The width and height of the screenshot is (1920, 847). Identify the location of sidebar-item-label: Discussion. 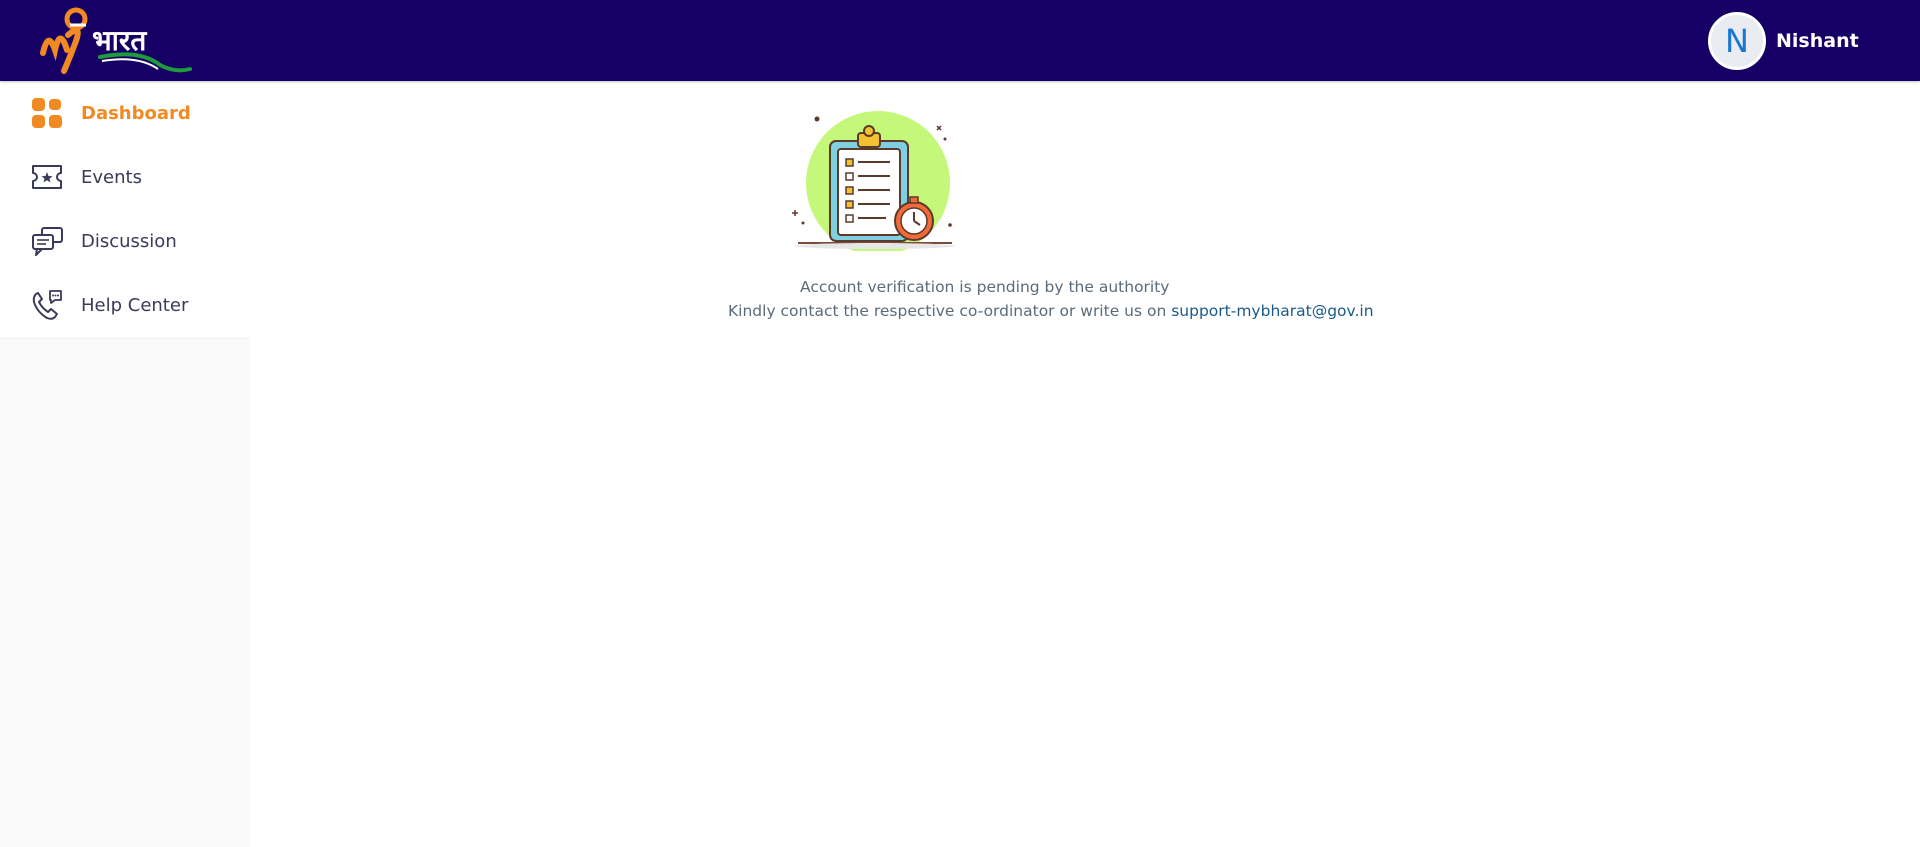
(129, 241).